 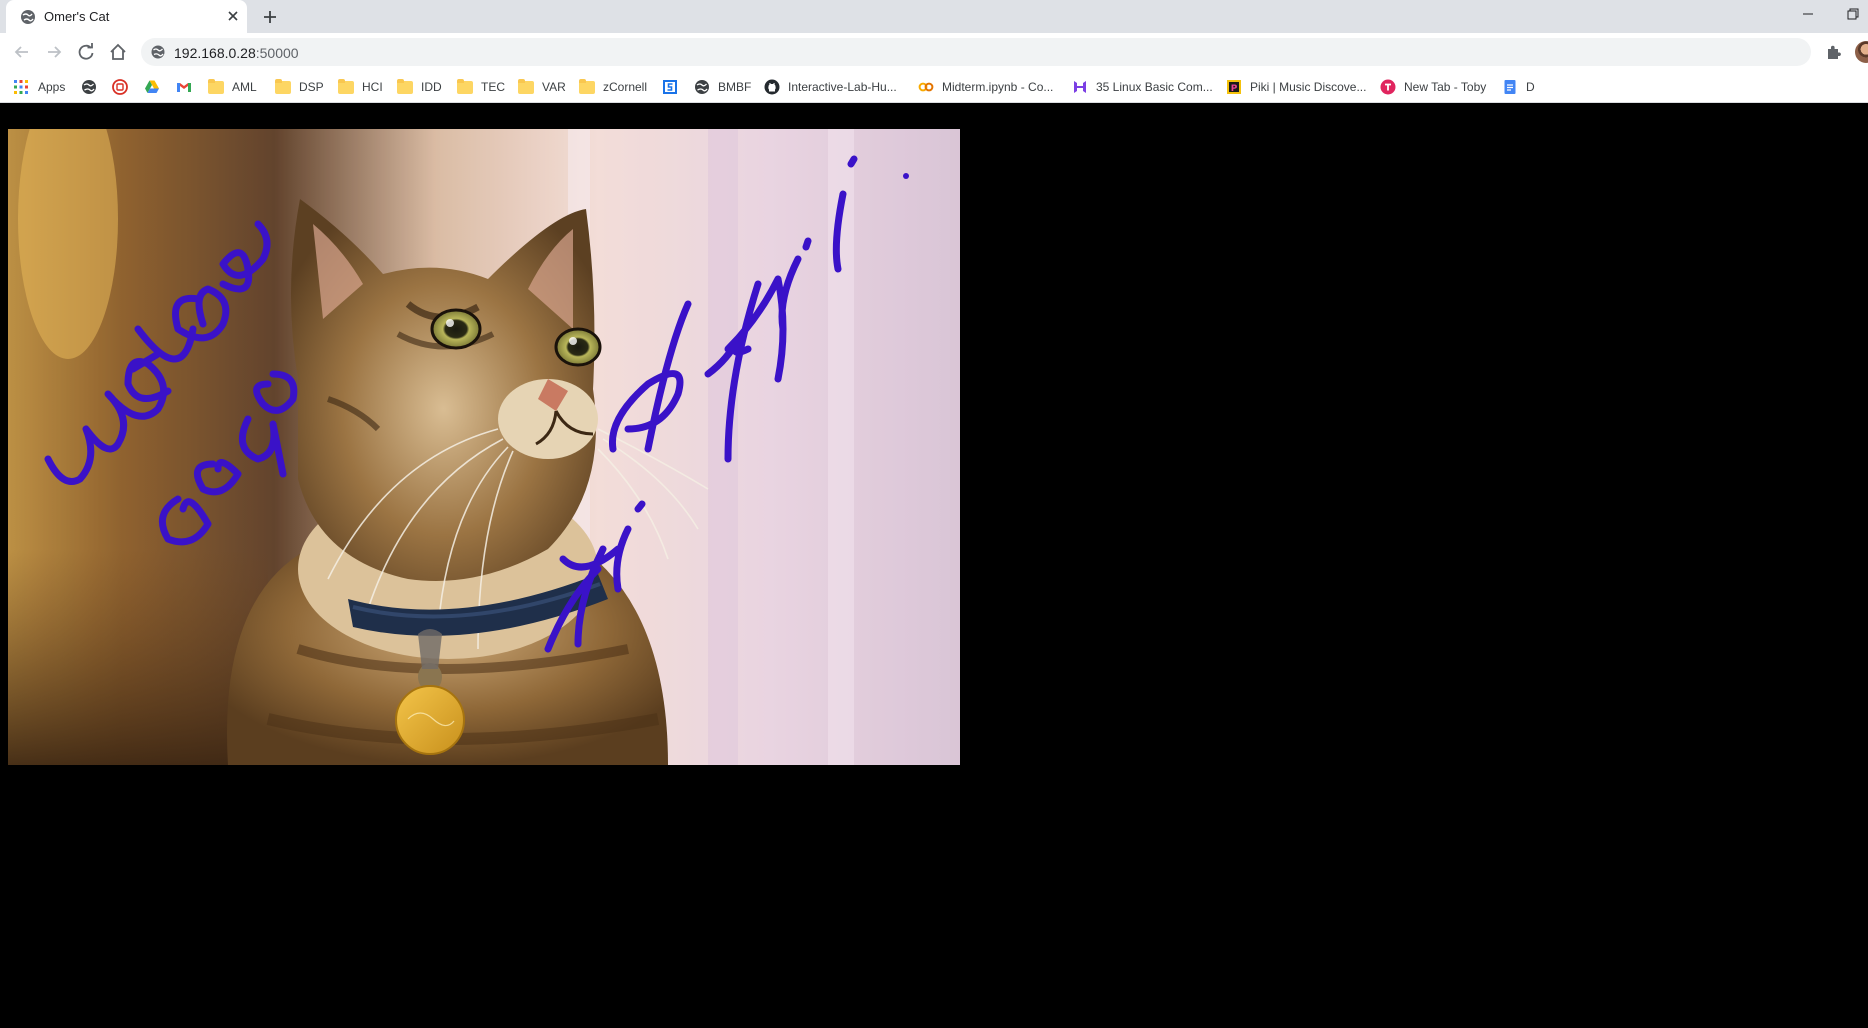 I want to click on bookmark-label: AML, so click(x=244, y=87).